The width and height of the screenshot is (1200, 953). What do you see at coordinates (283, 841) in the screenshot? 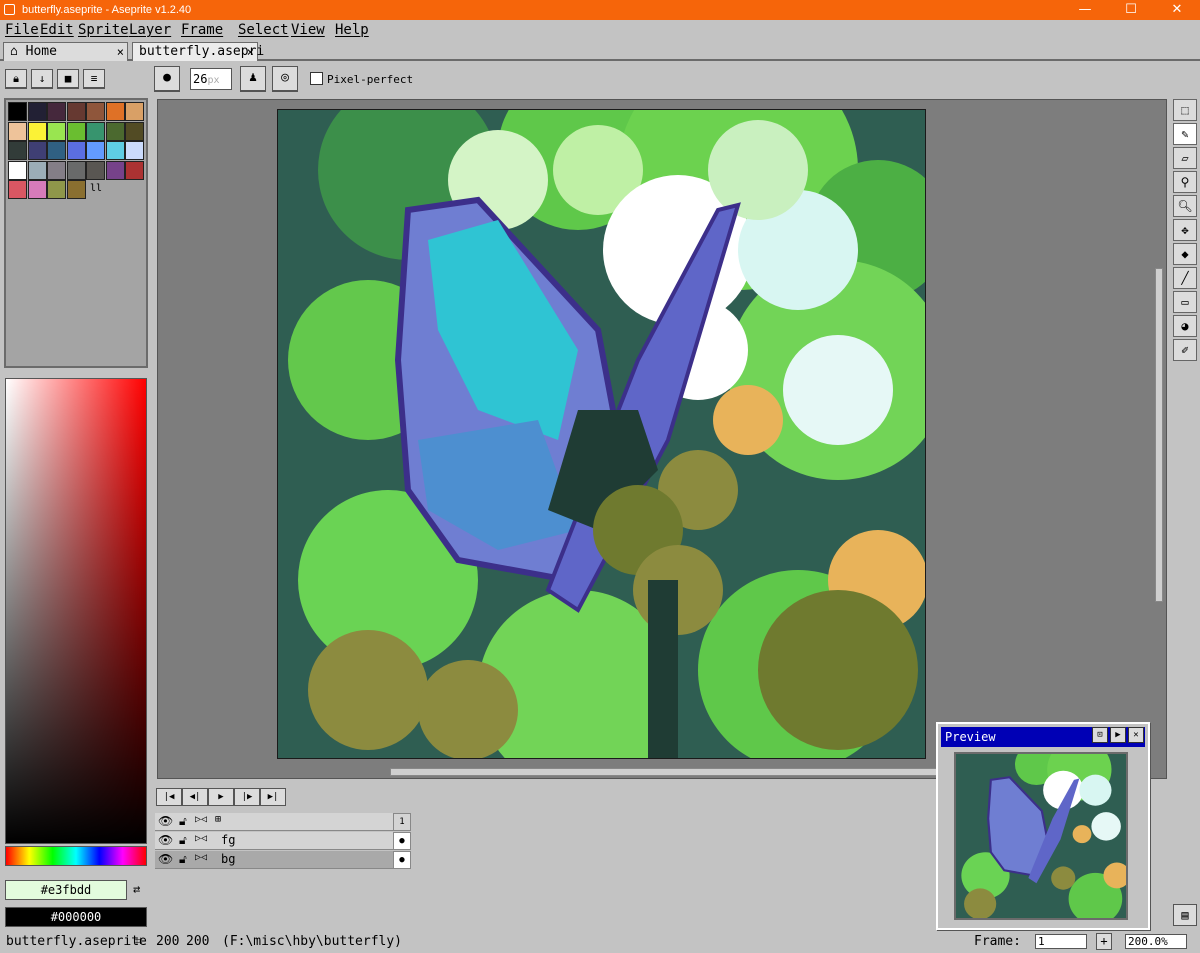
I see `layer-row-fg: 👁︎ 🔓︎ ▷◁ fg` at bounding box center [283, 841].